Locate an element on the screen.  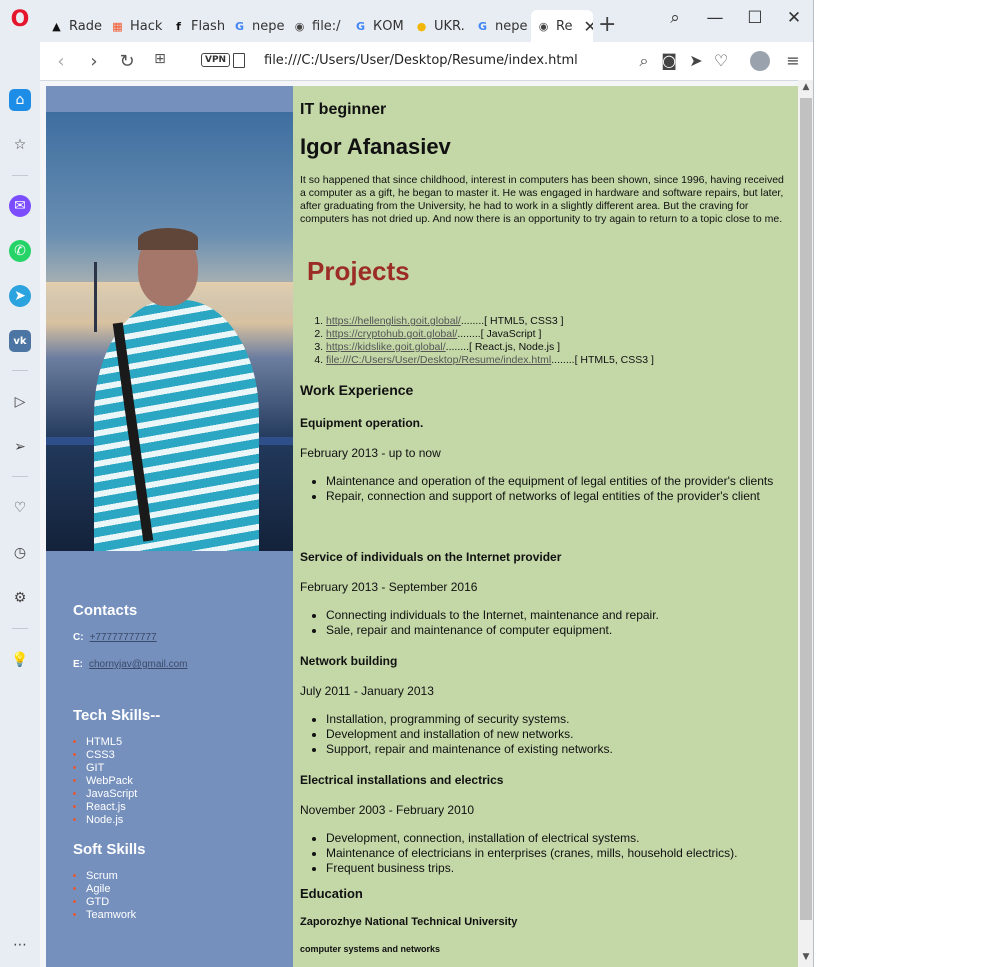
tower-silhouette is located at coordinates (95, 297).